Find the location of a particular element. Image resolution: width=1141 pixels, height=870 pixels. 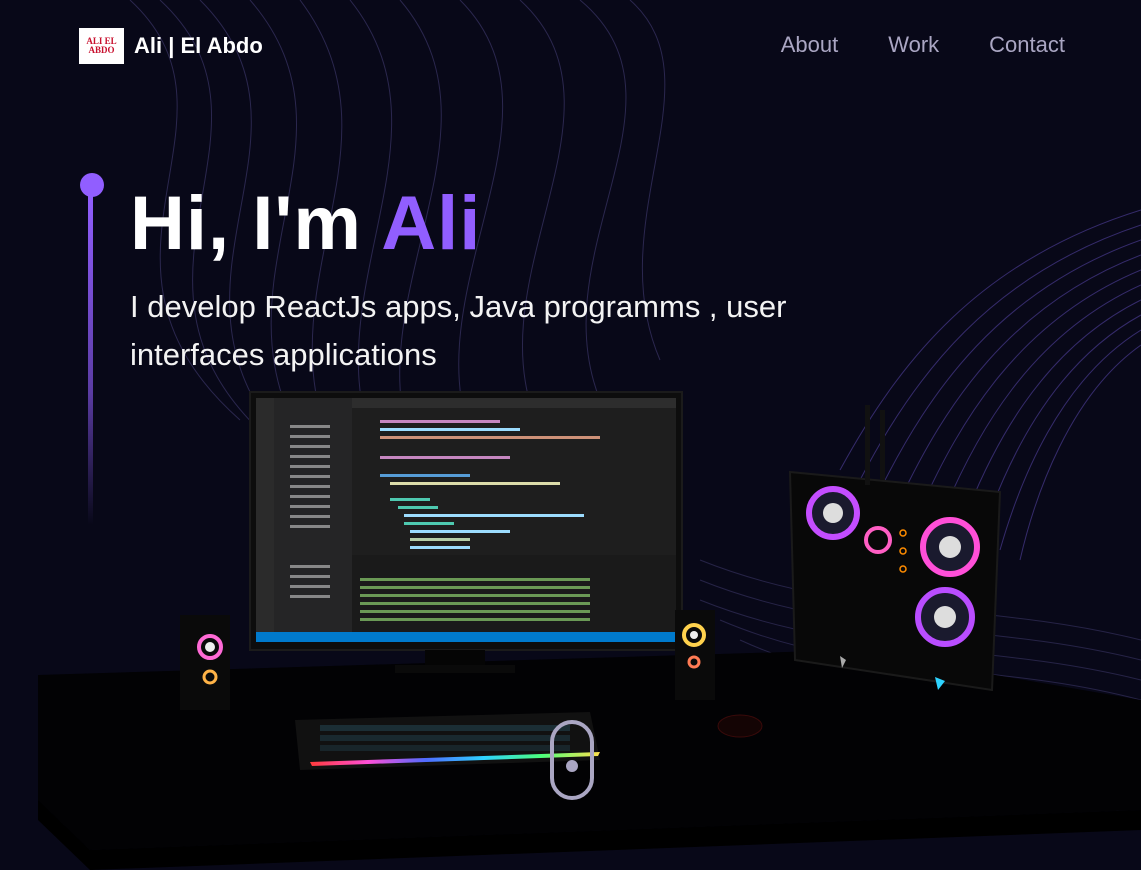

site-logo: ALI EL ABDO is located at coordinates (101, 46).